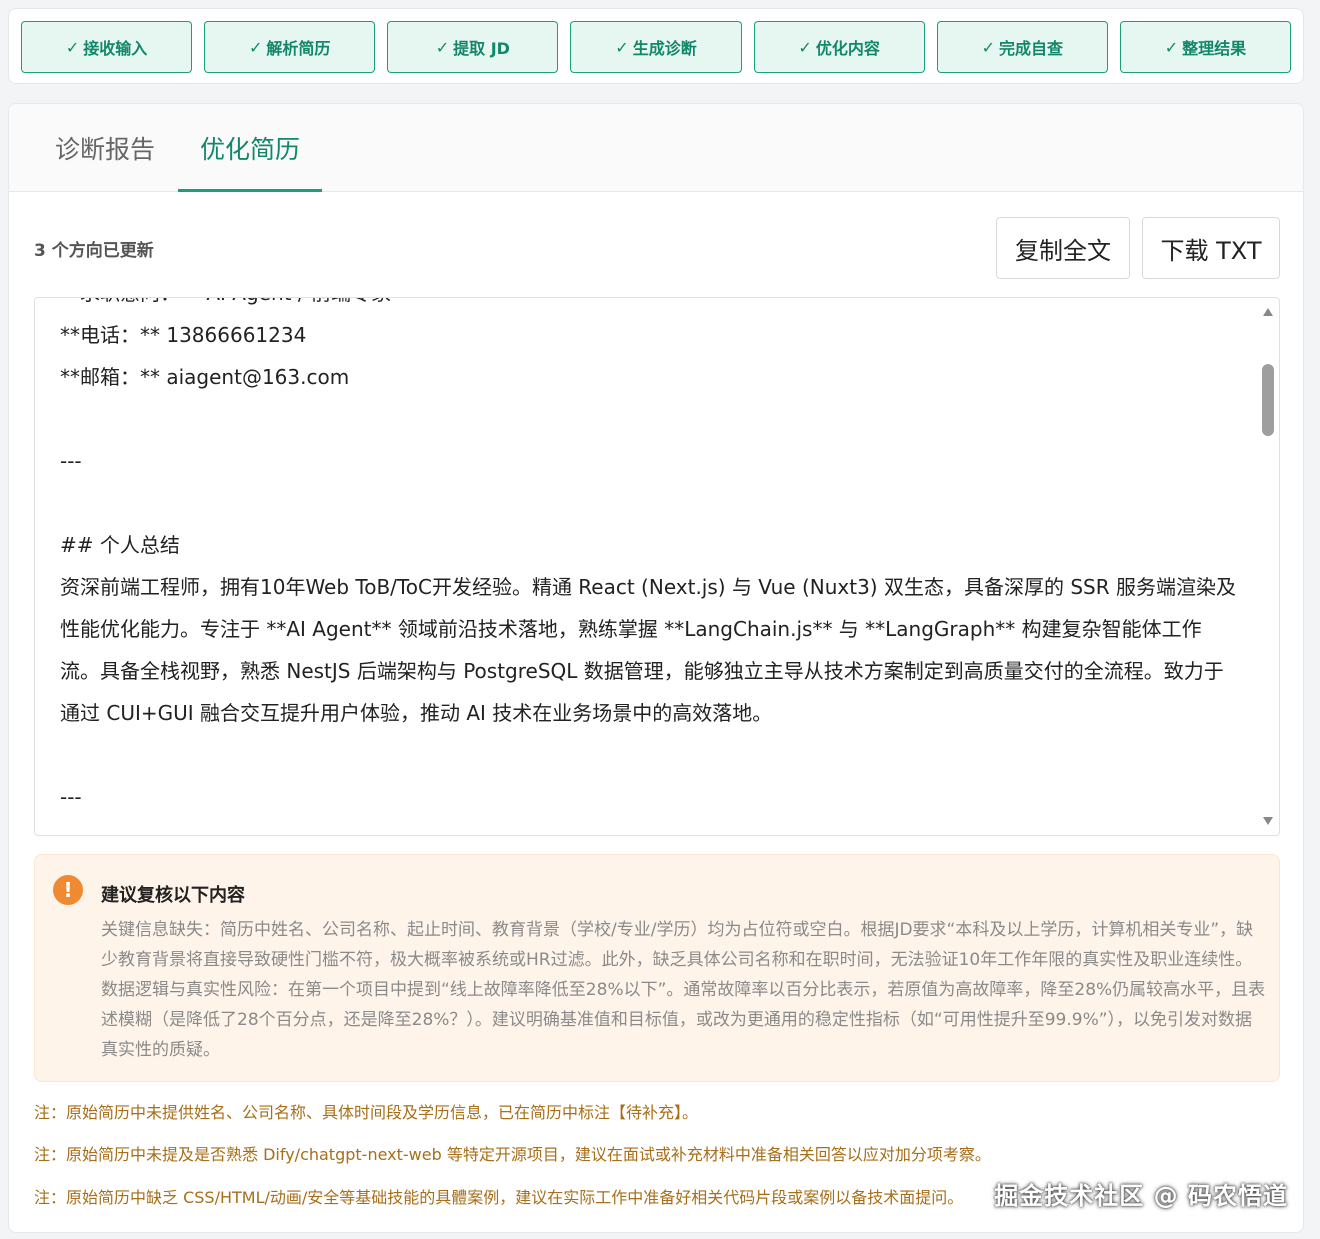  I want to click on copy-all-button: 复制全文, so click(1063, 248).